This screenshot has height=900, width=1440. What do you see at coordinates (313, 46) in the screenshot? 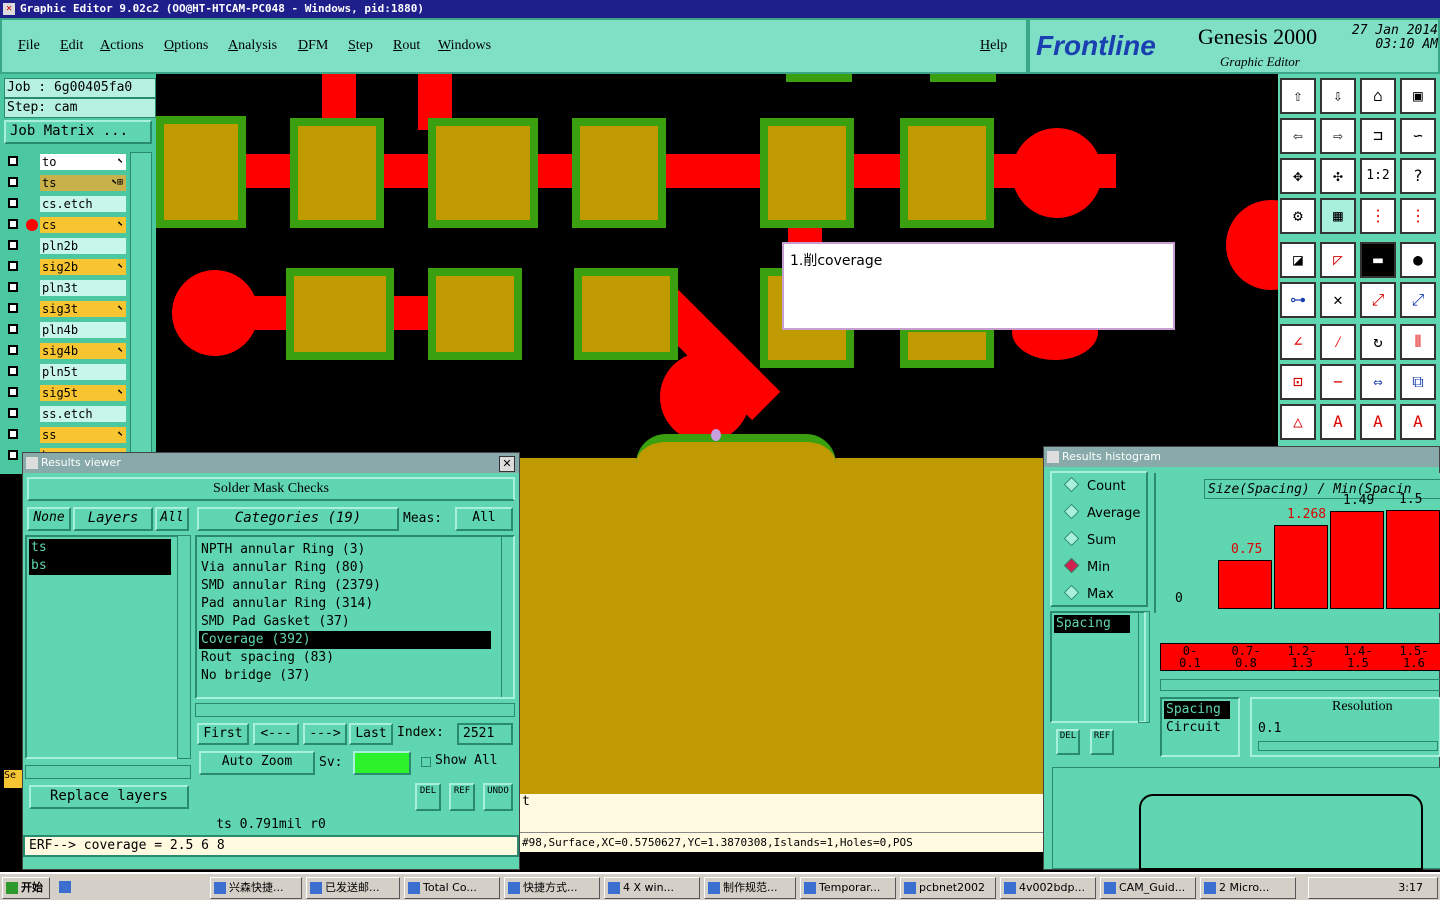
I see `menu-dfm: DFM` at bounding box center [313, 46].